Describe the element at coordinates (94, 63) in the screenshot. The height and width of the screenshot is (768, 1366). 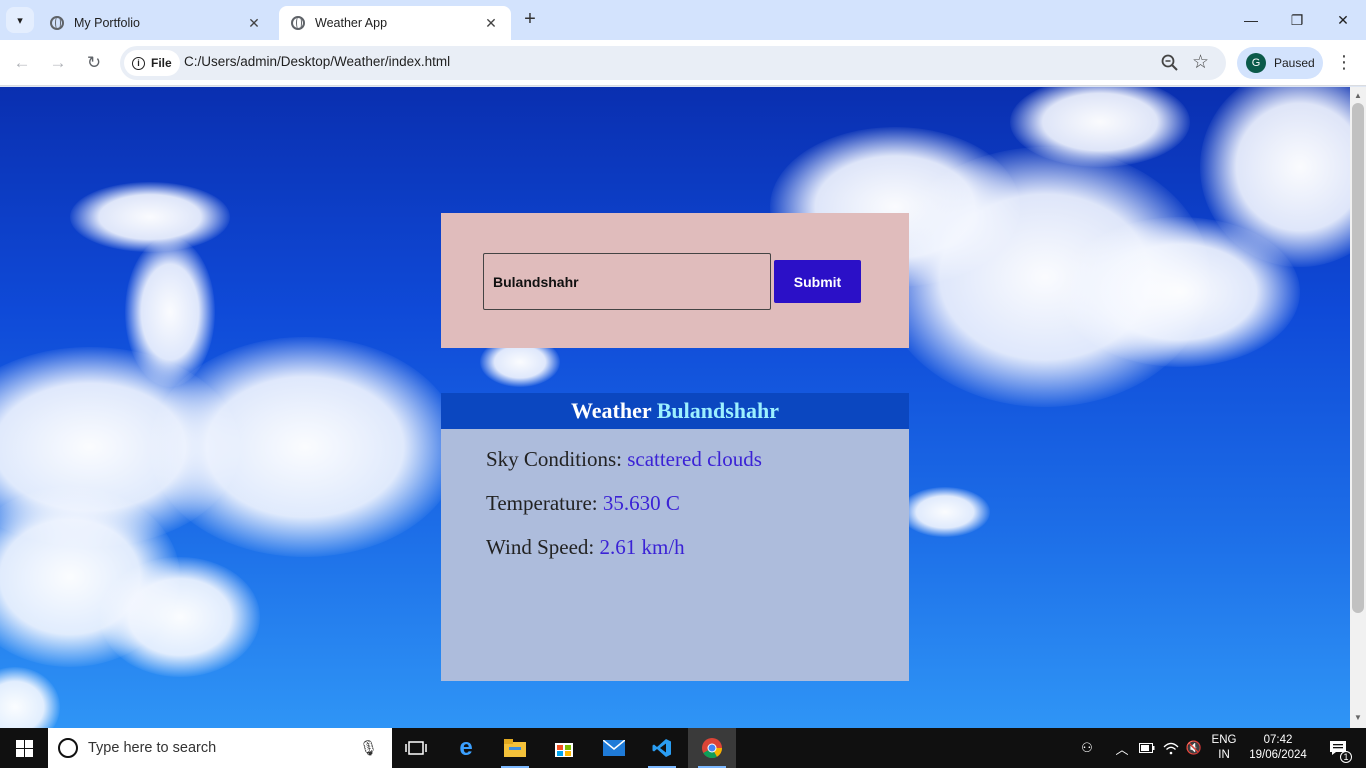
I see `reload-button: ↻` at that location.